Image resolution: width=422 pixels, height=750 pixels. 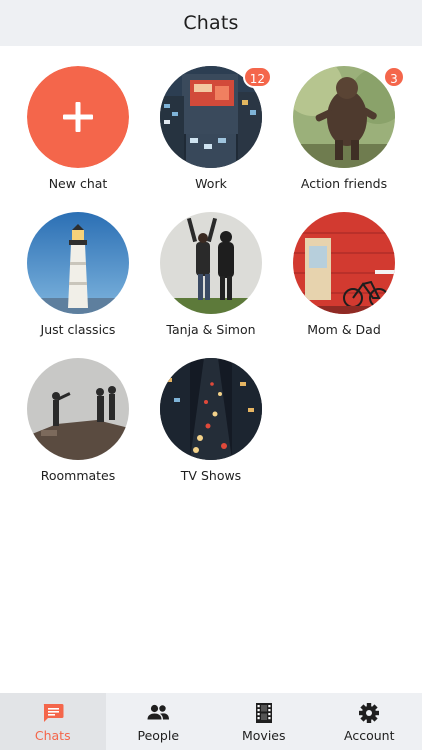 I want to click on chat-label: Work, so click(x=211, y=183).